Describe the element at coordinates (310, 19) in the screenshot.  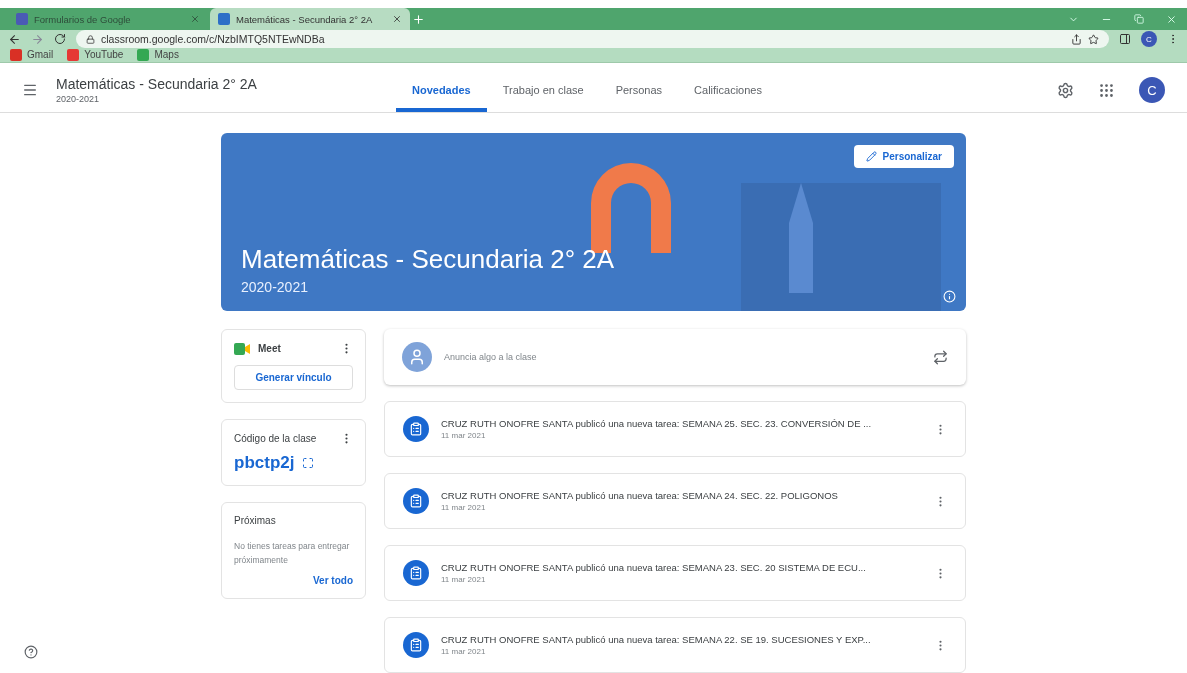
I see `browser-tab: Matemáticas - Secundaria 2° 2A` at that location.